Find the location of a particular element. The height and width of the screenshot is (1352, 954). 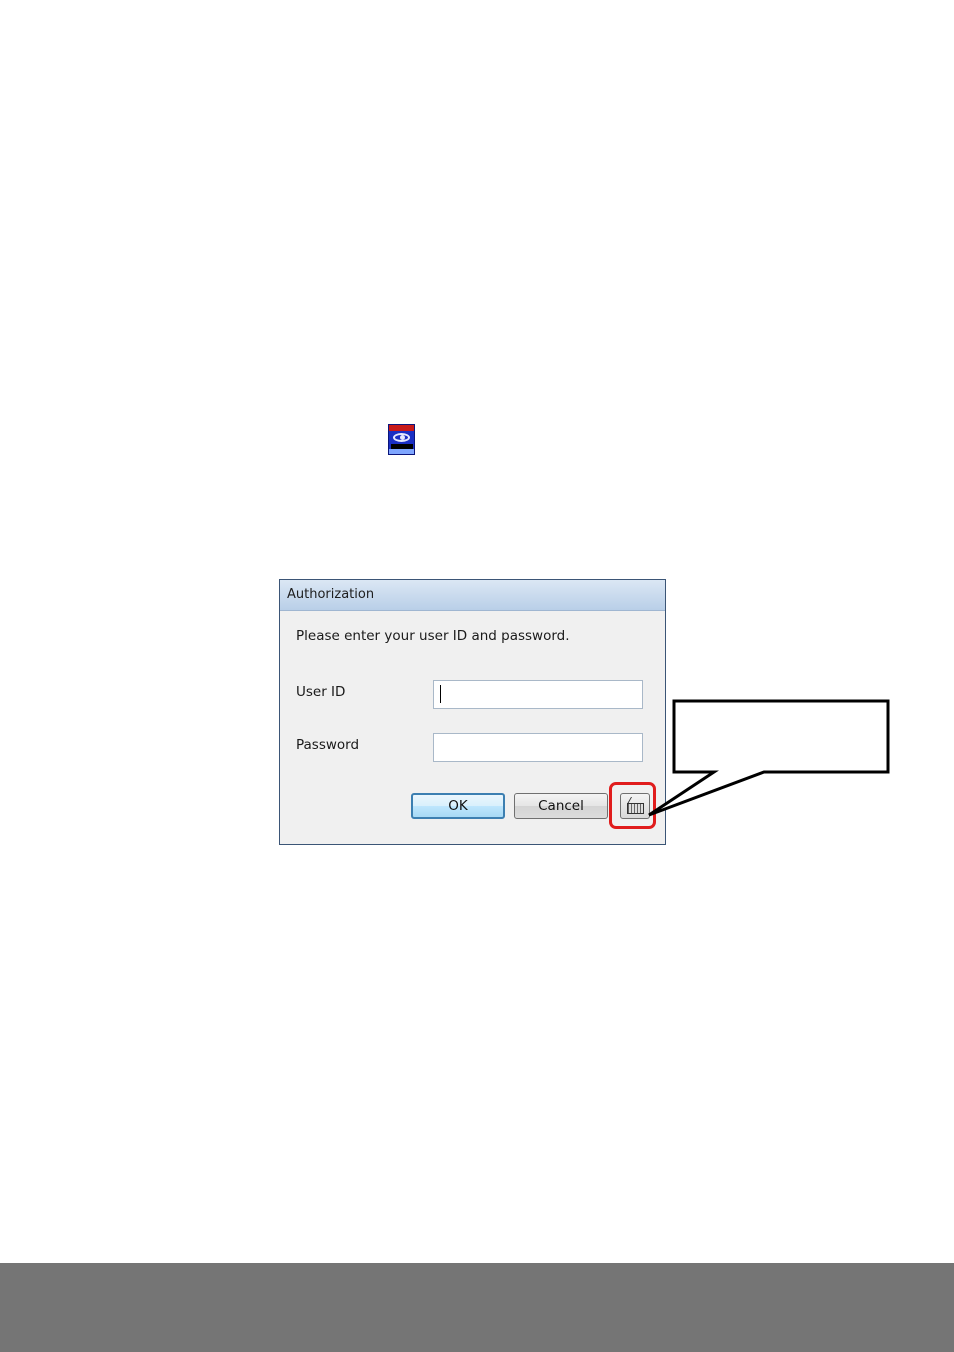

page-footer-band is located at coordinates (477, 1307).